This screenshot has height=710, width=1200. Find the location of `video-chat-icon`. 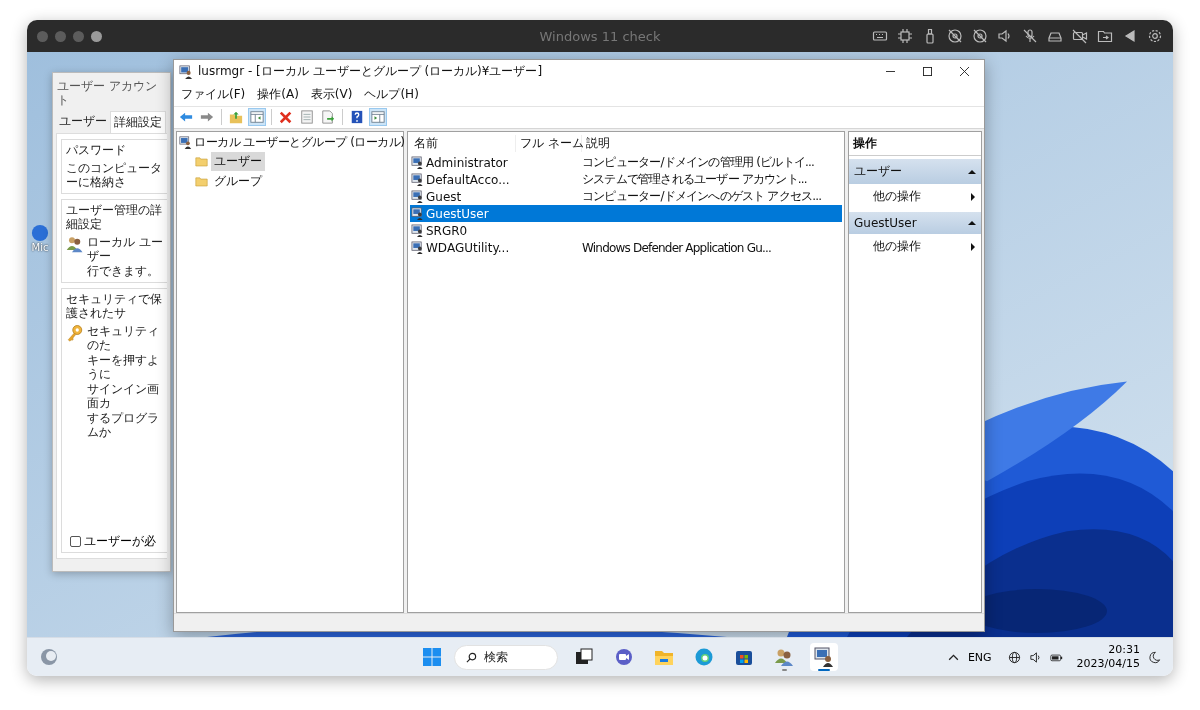

video-chat-icon is located at coordinates (624, 657).